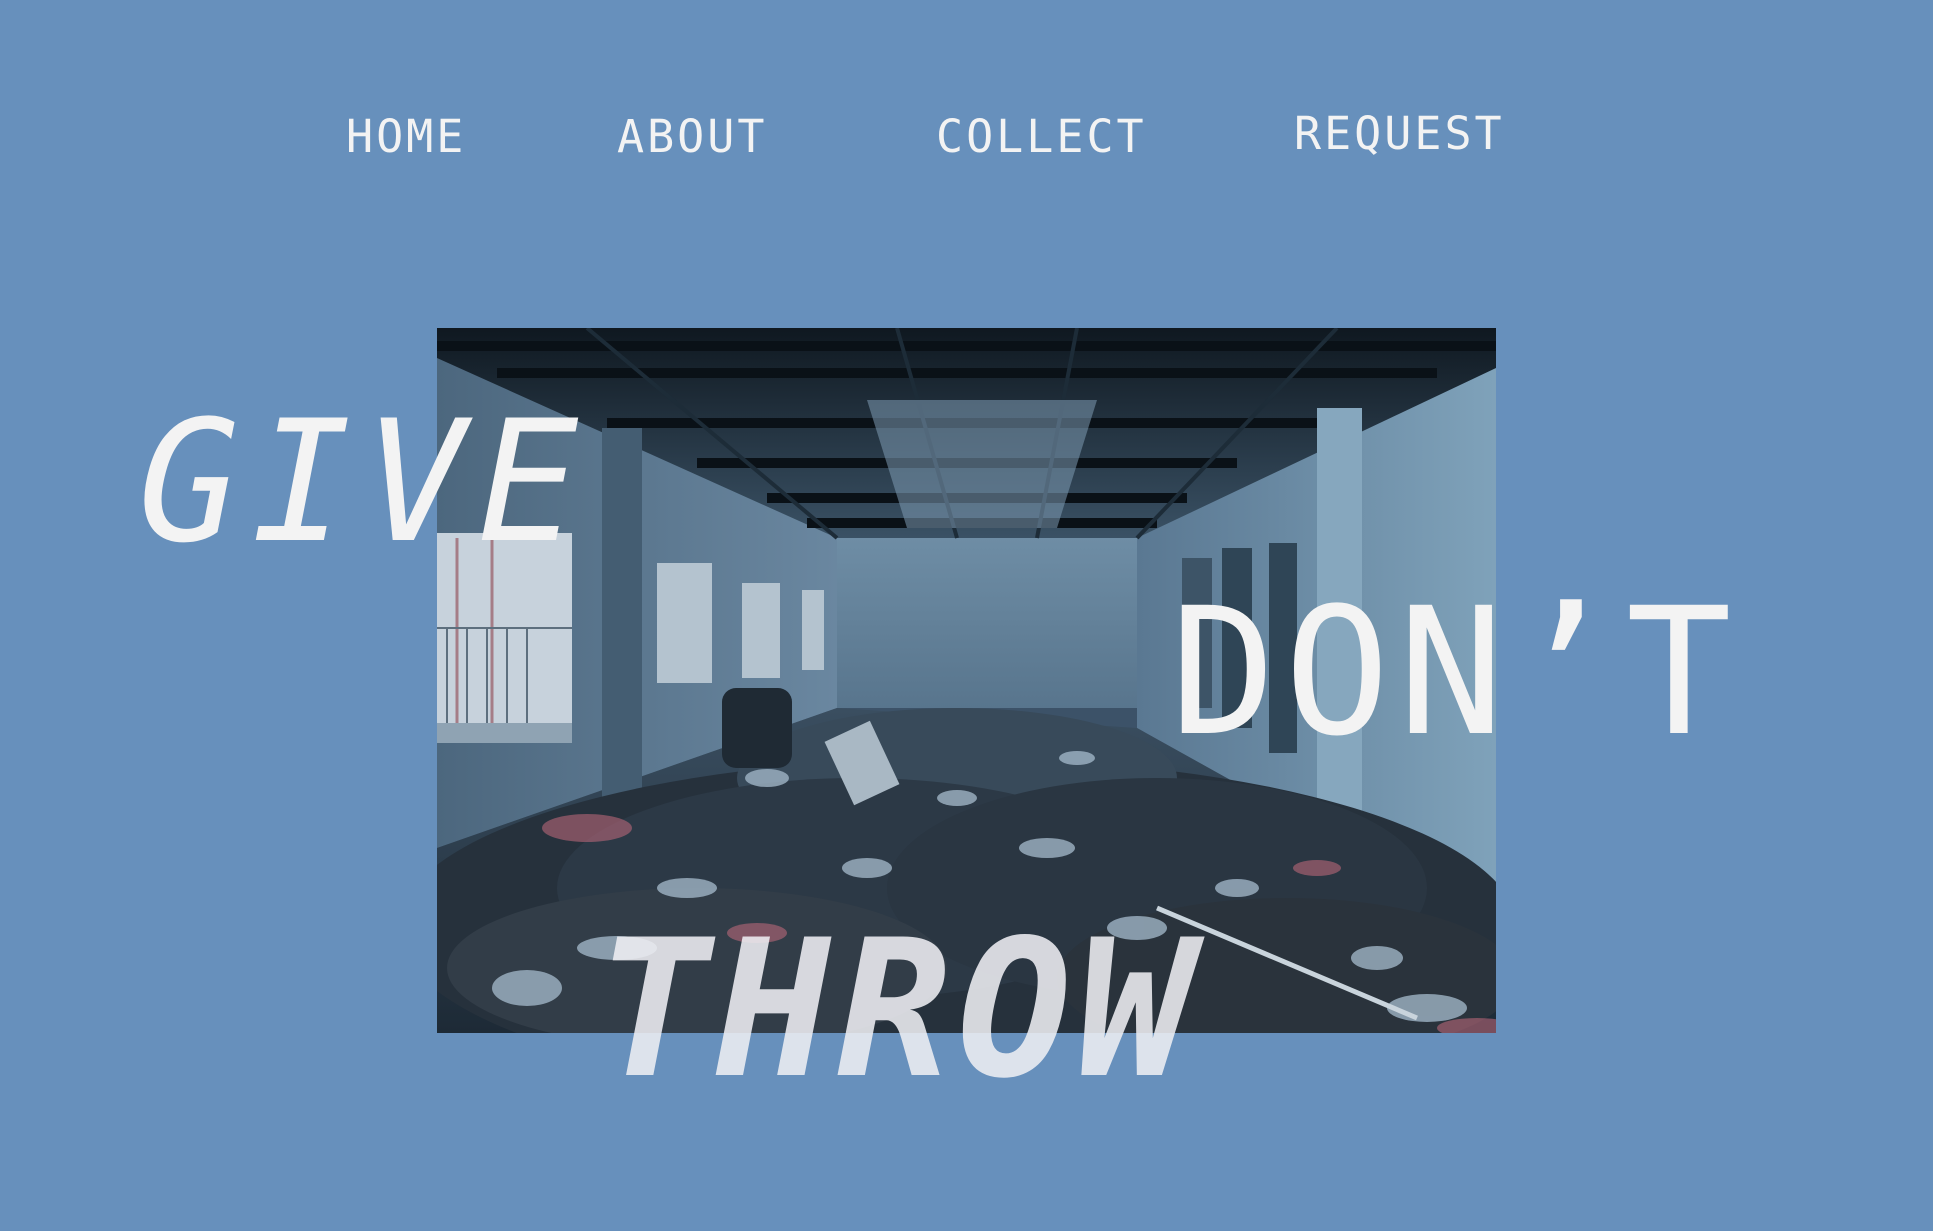 This screenshot has height=1231, width=1933. What do you see at coordinates (897, 1009) in the screenshot?
I see `hero-word-throw: THROW` at bounding box center [897, 1009].